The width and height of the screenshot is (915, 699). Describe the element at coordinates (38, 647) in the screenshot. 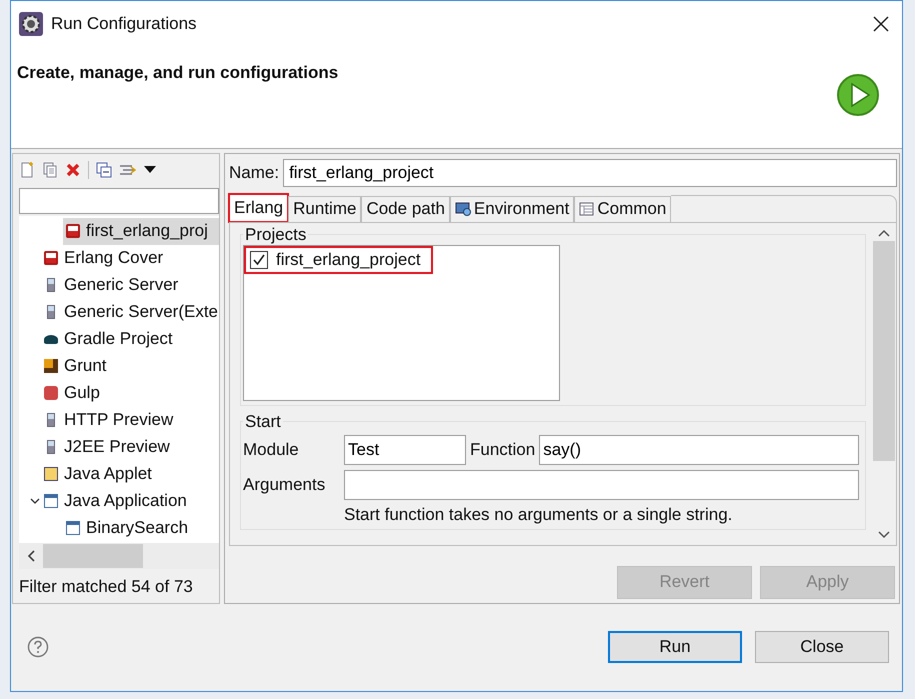

I see `help-icon` at that location.